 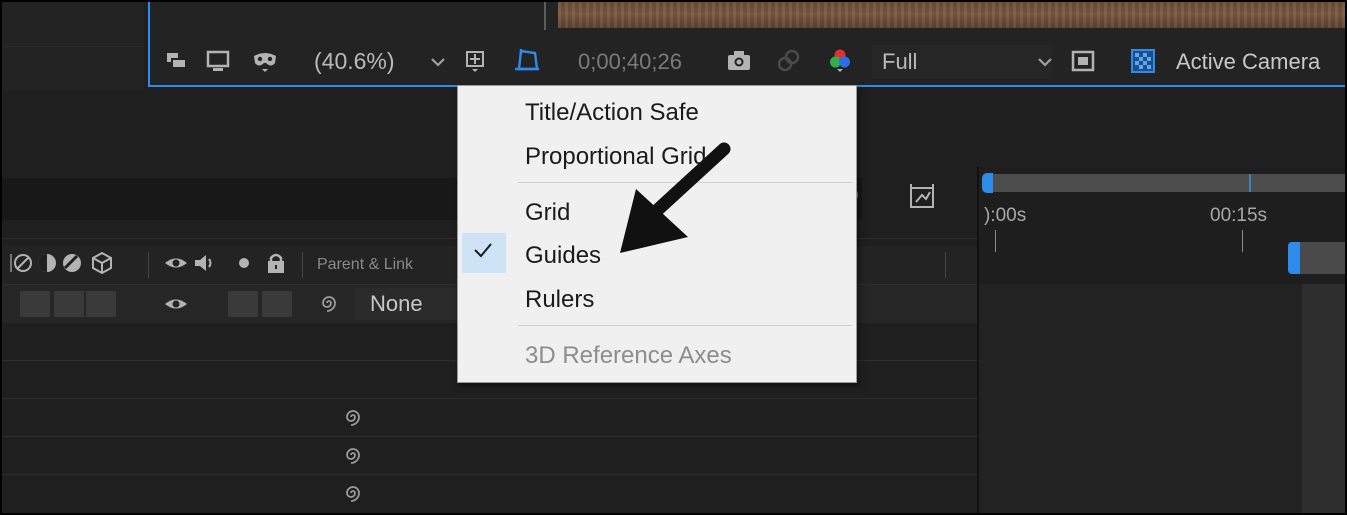 I want to click on resolution-label: Full, so click(x=900, y=61).